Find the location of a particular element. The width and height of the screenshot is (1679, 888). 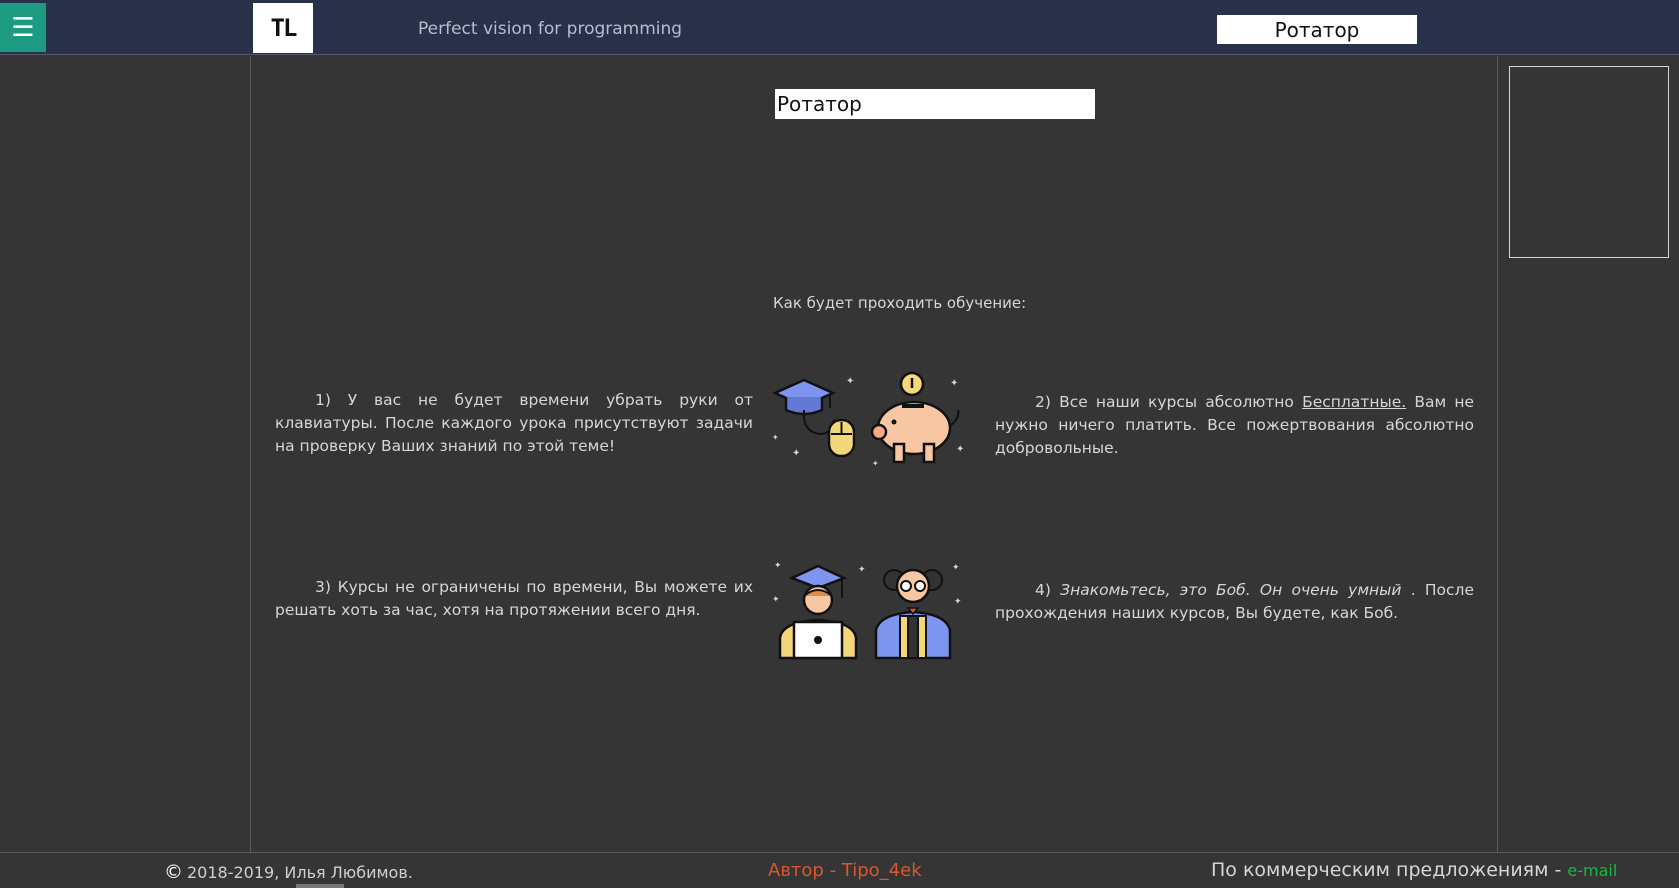

email-link: e-mail is located at coordinates (1592, 870).